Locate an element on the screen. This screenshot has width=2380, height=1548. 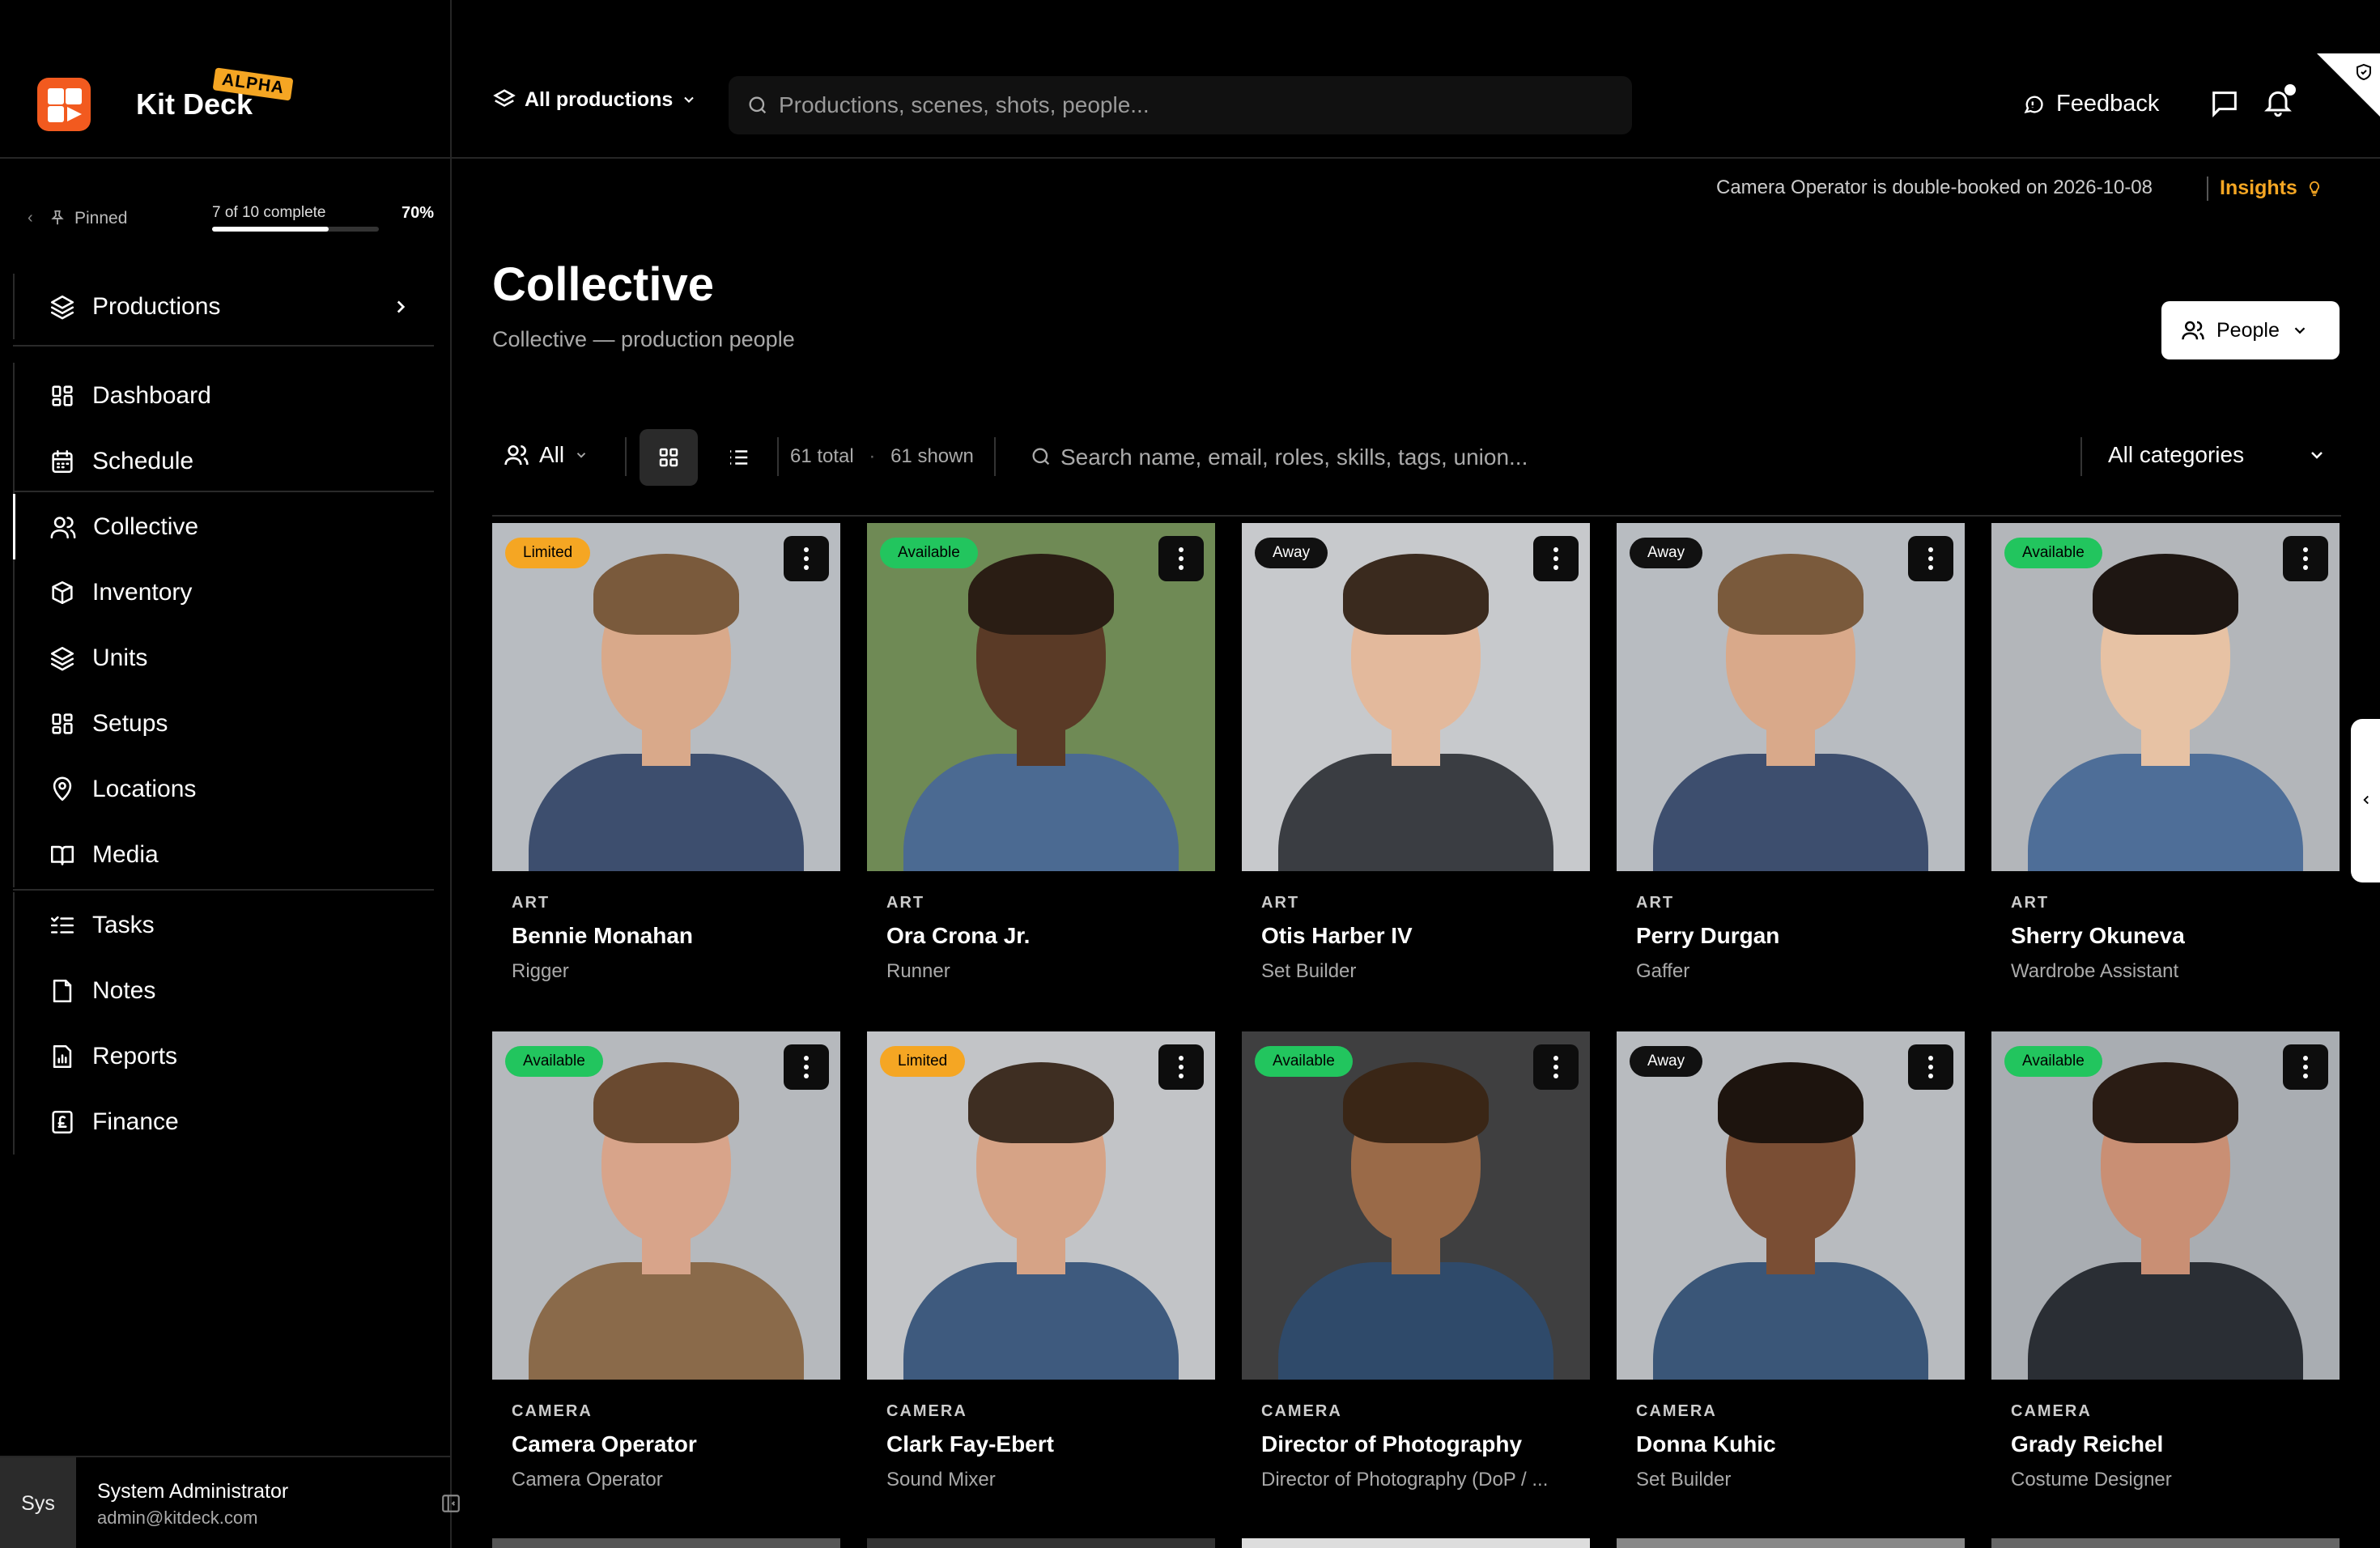
collapse-sidebar-icon is located at coordinates (450, 1503).